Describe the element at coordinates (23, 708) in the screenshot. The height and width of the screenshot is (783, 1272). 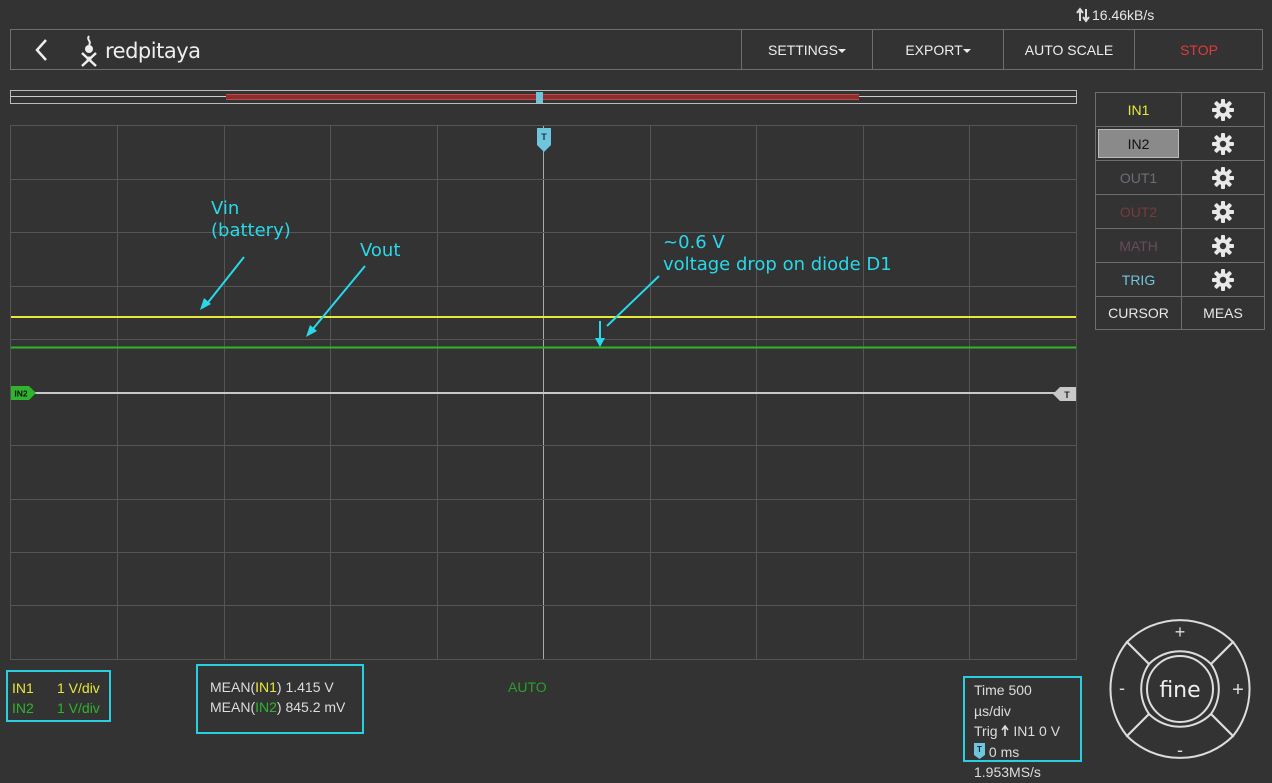
I see `in2-scale-label: IN2` at that location.